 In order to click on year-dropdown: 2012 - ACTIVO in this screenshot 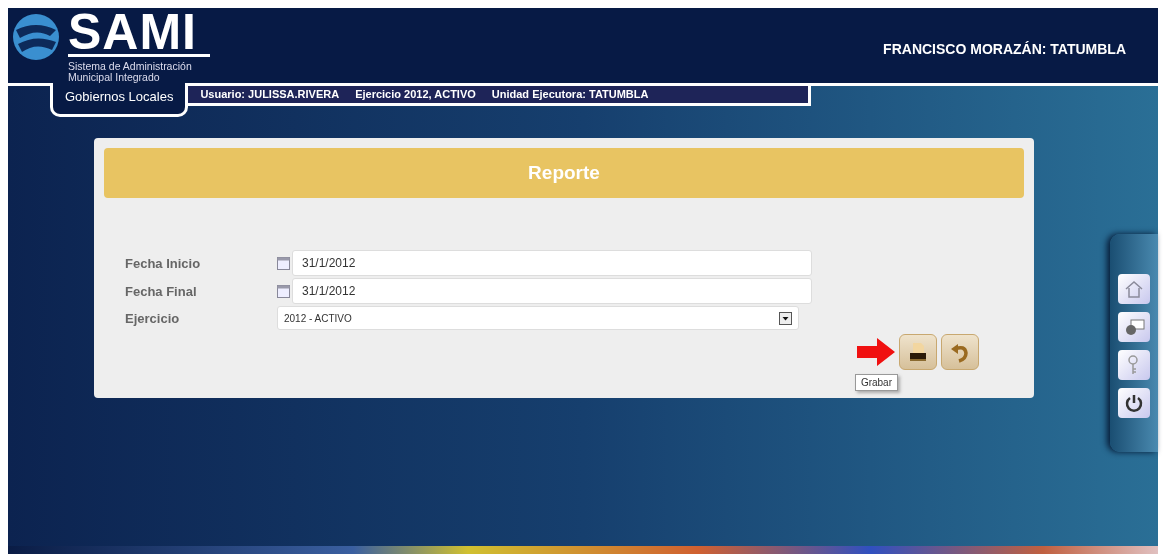, I will do `click(538, 318)`.